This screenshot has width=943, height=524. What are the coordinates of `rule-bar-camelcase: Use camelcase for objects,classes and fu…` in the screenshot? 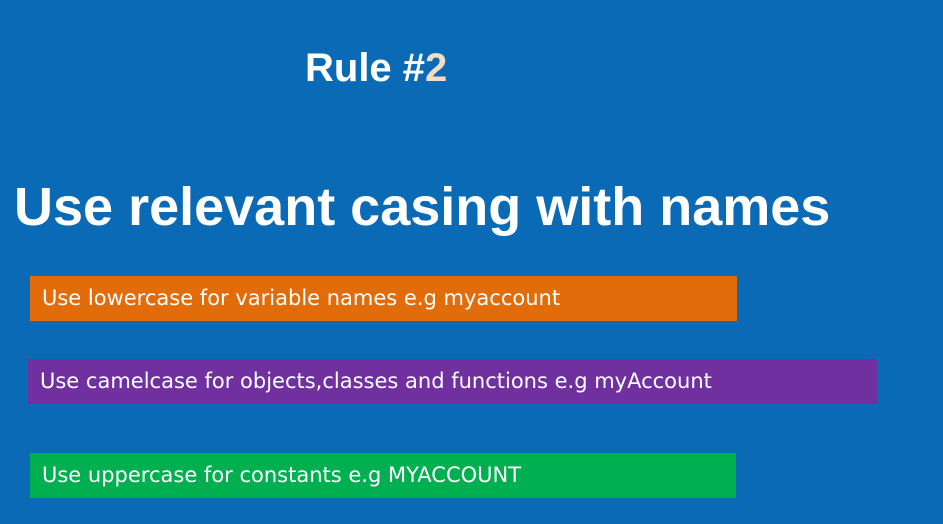 It's located at (452, 381).